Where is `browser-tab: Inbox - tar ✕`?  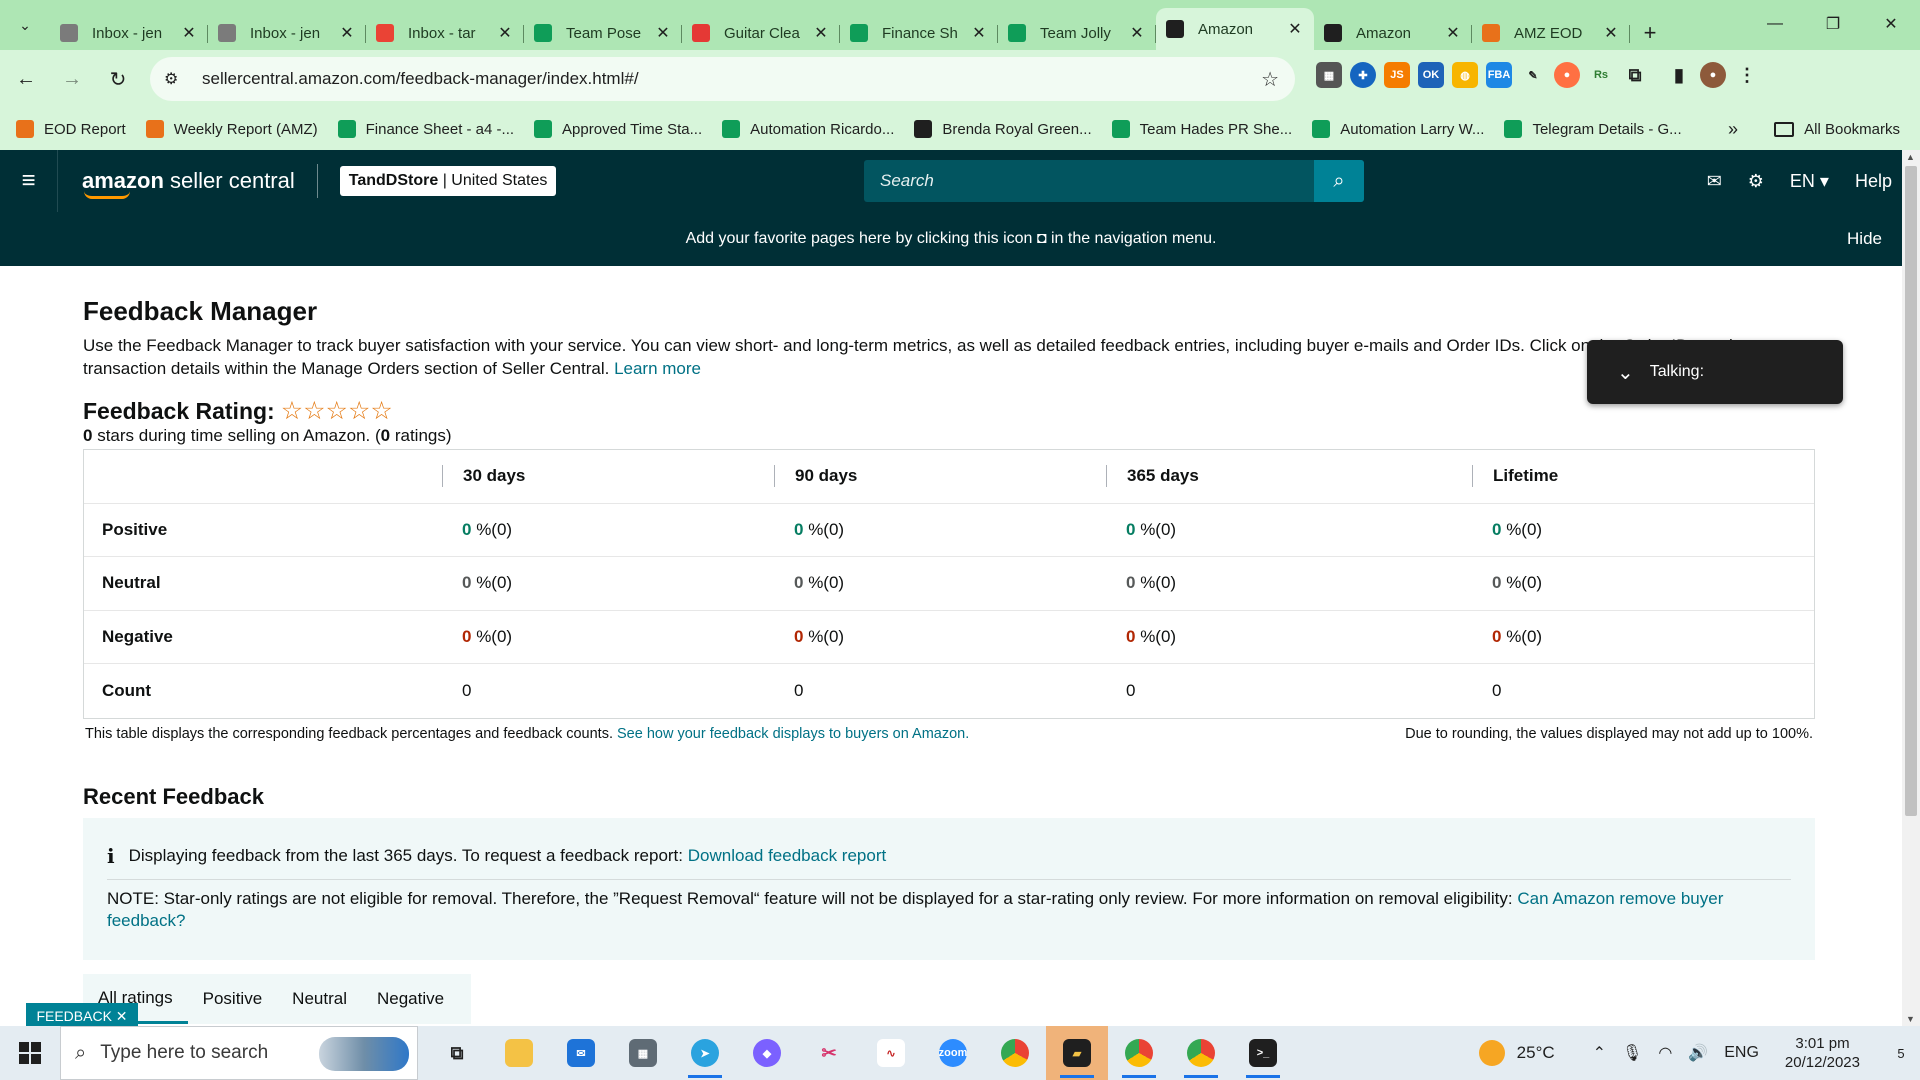
browser-tab: Inbox - tar ✕ is located at coordinates (445, 33).